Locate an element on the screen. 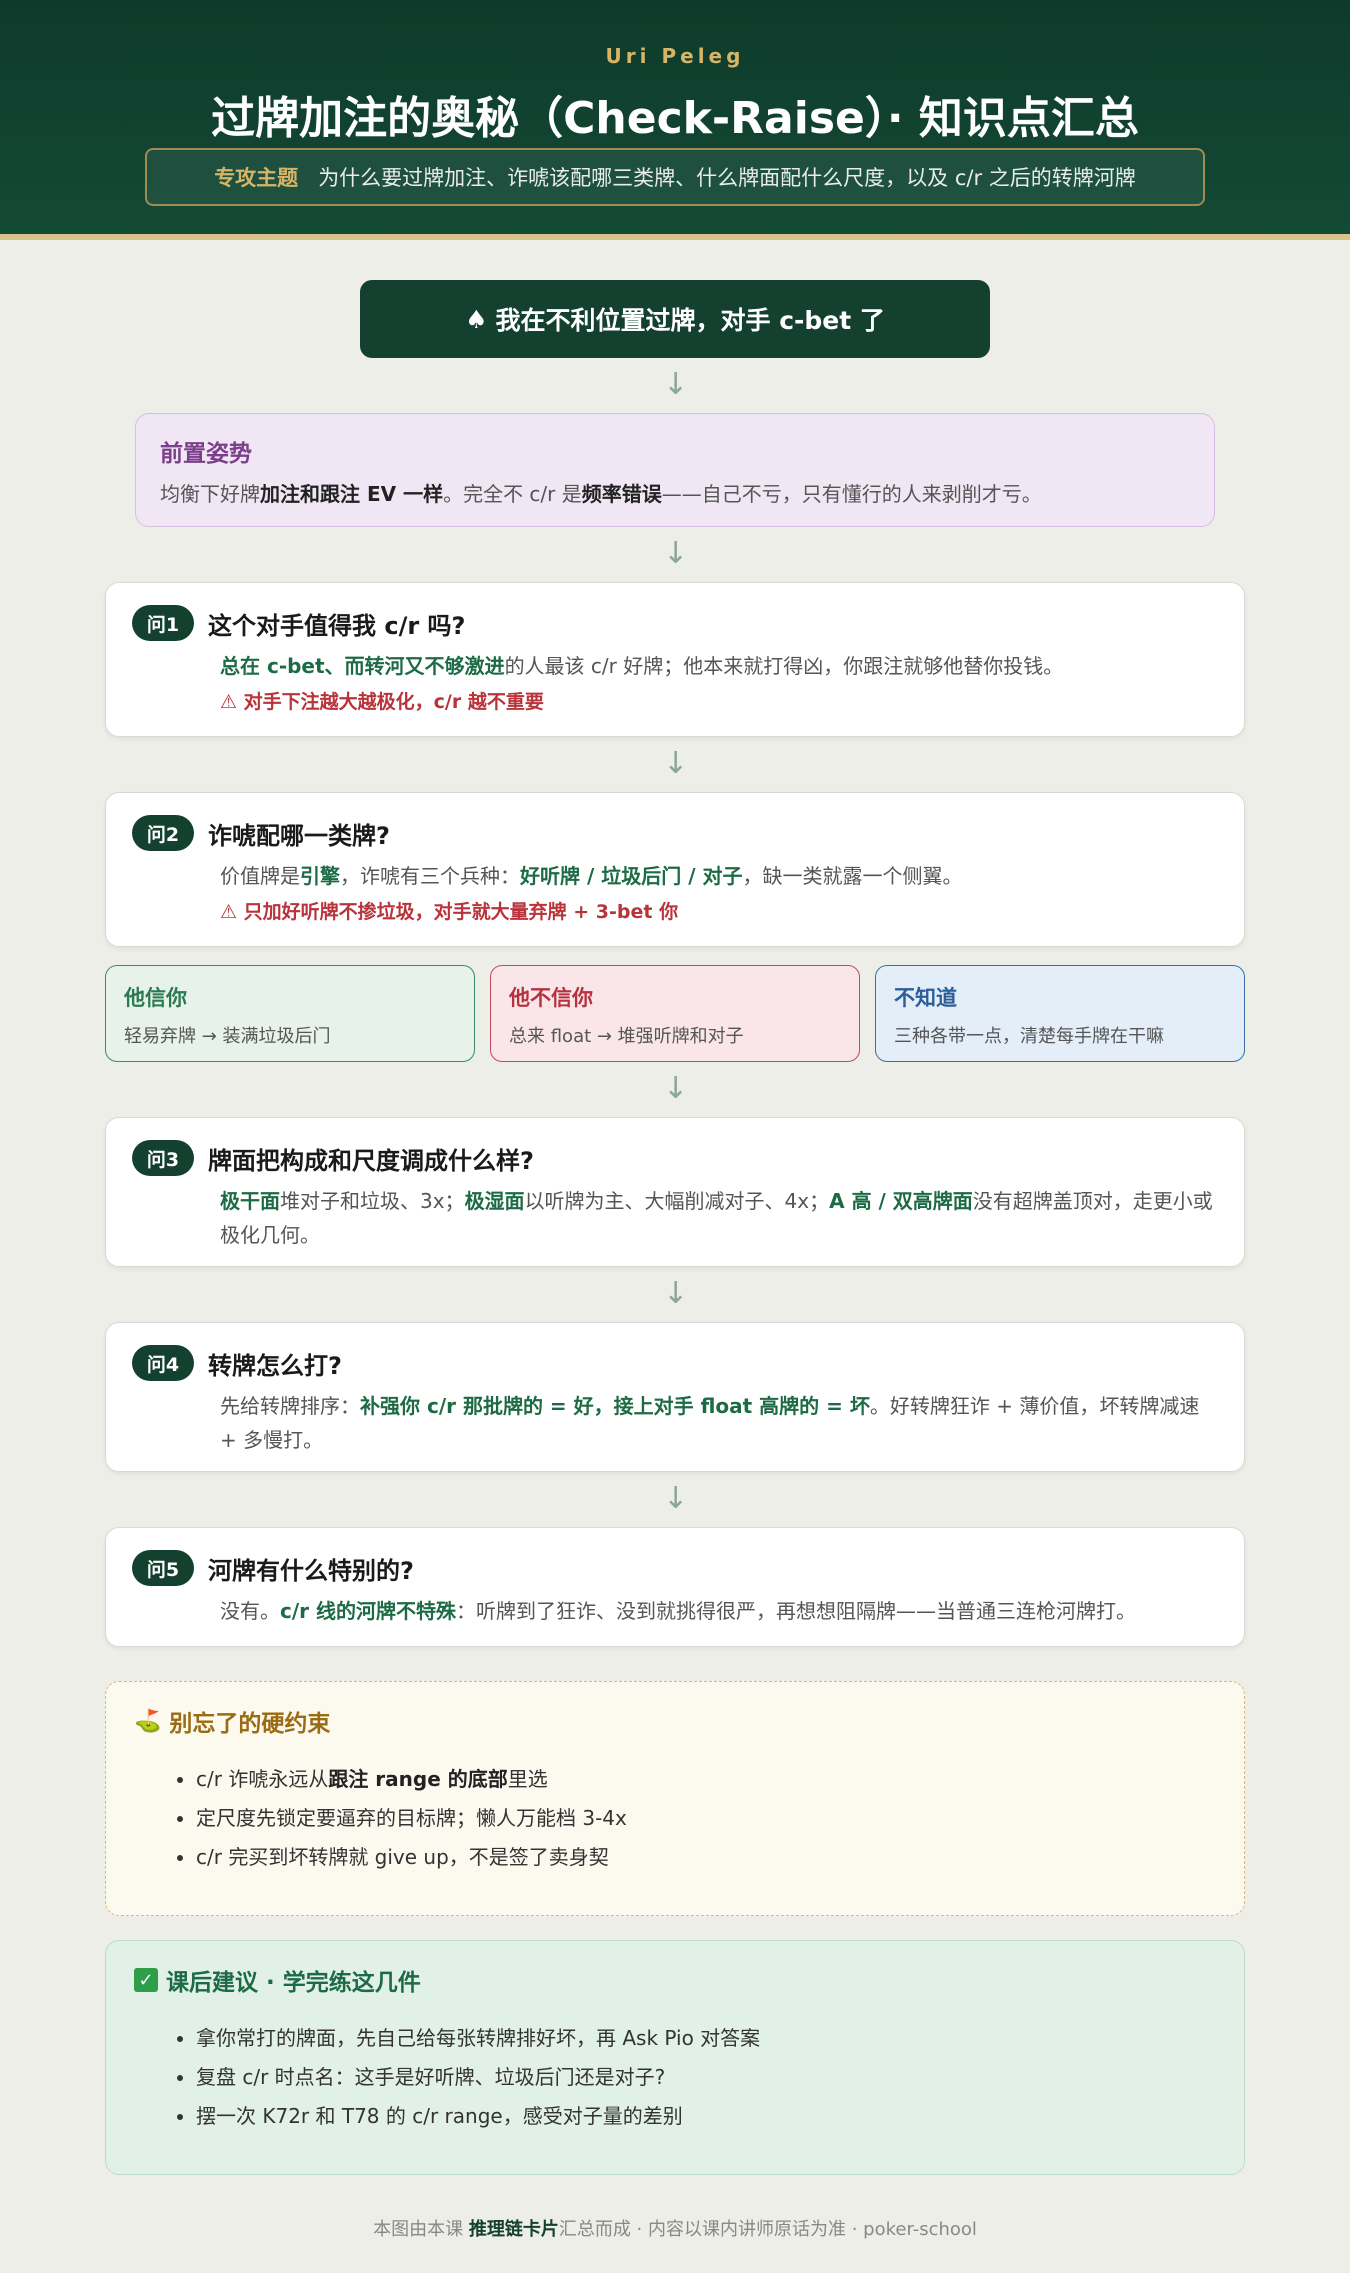  read-title: 不知道 is located at coordinates (925, 998).